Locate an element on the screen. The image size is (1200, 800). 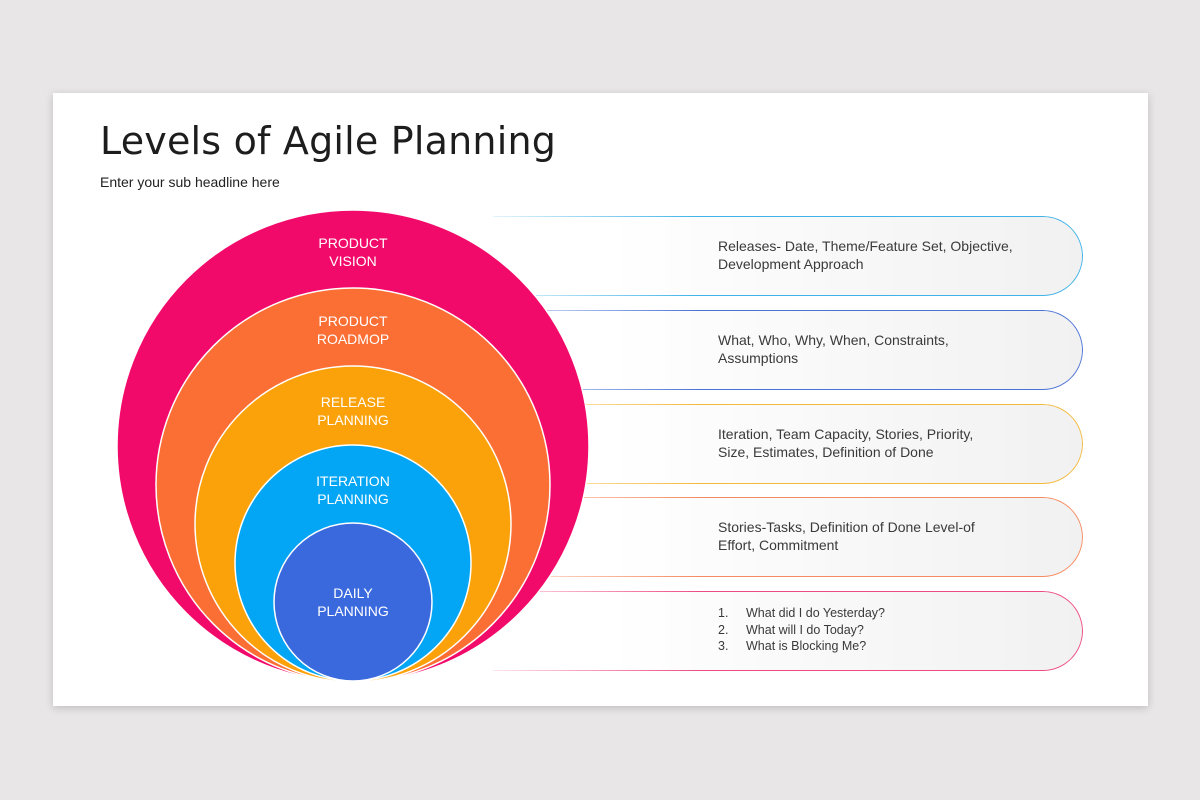
label-release-planning: RELEASE PLANNING is located at coordinates (353, 411).